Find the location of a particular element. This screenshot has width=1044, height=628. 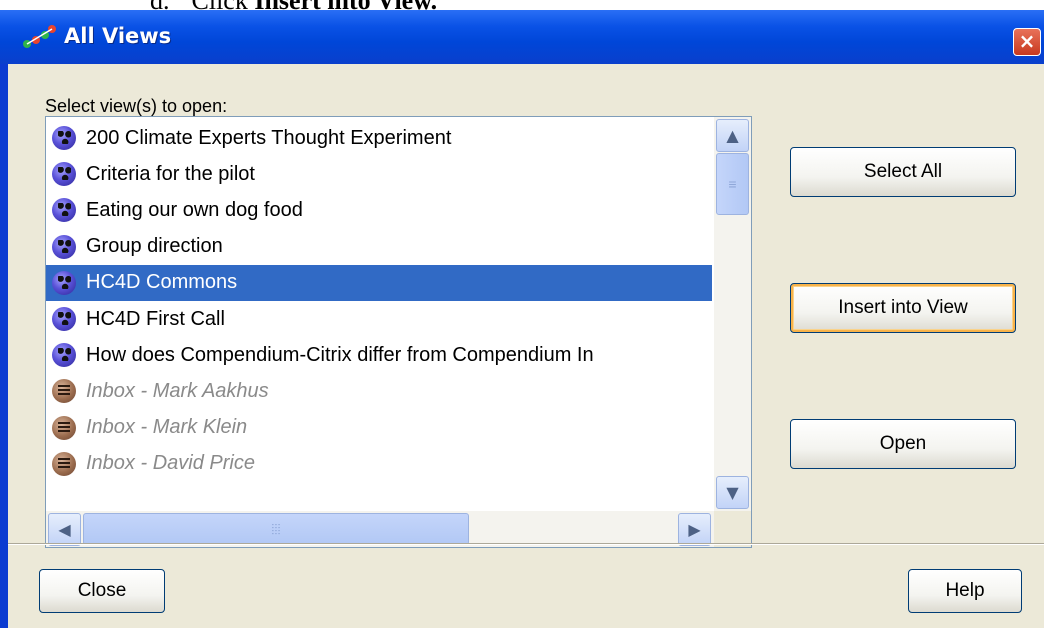

scroll-up-icon: ▲ is located at coordinates (732, 135).